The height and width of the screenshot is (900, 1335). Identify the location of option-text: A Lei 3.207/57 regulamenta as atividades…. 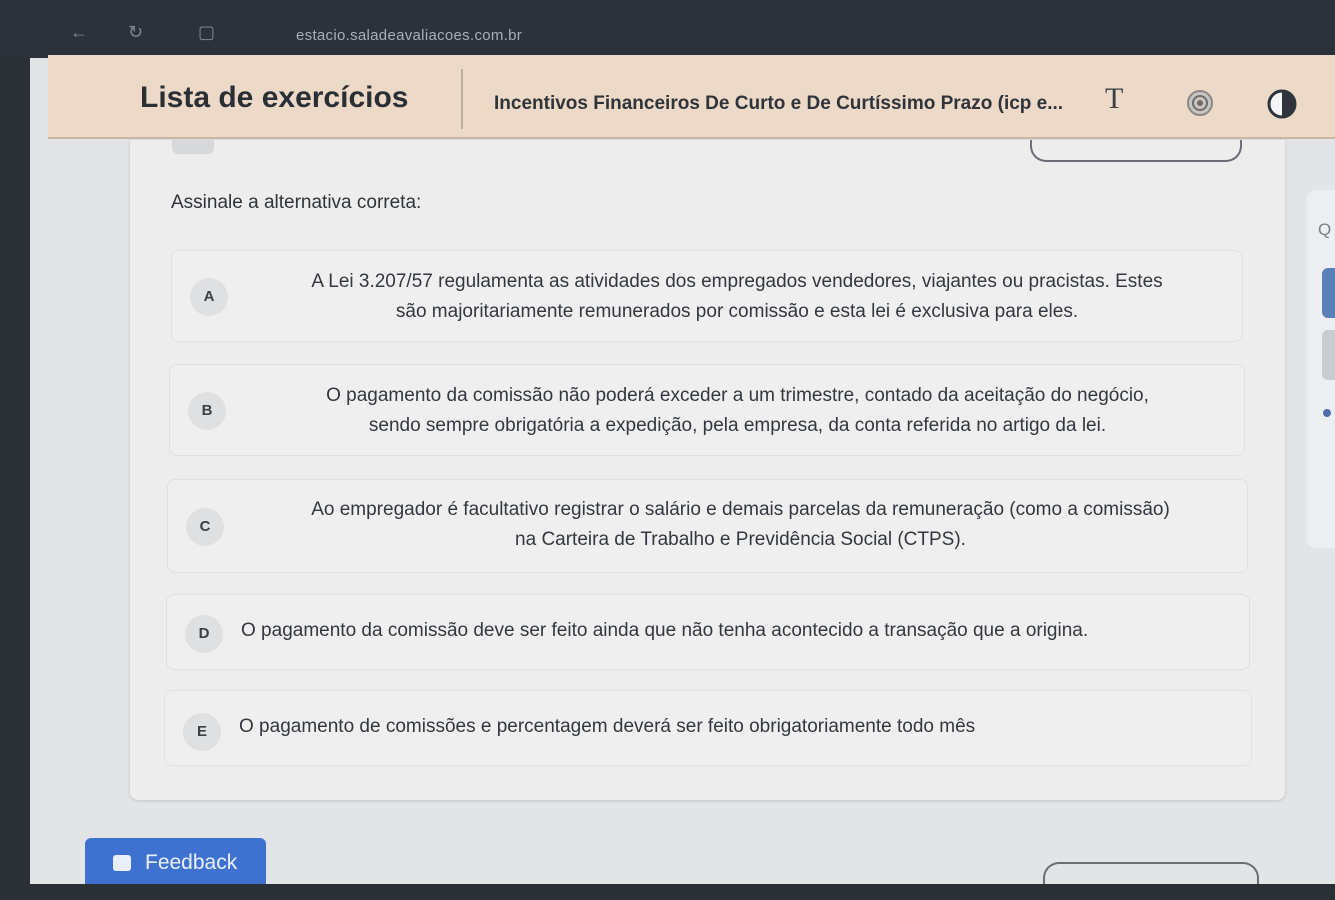
(737, 297).